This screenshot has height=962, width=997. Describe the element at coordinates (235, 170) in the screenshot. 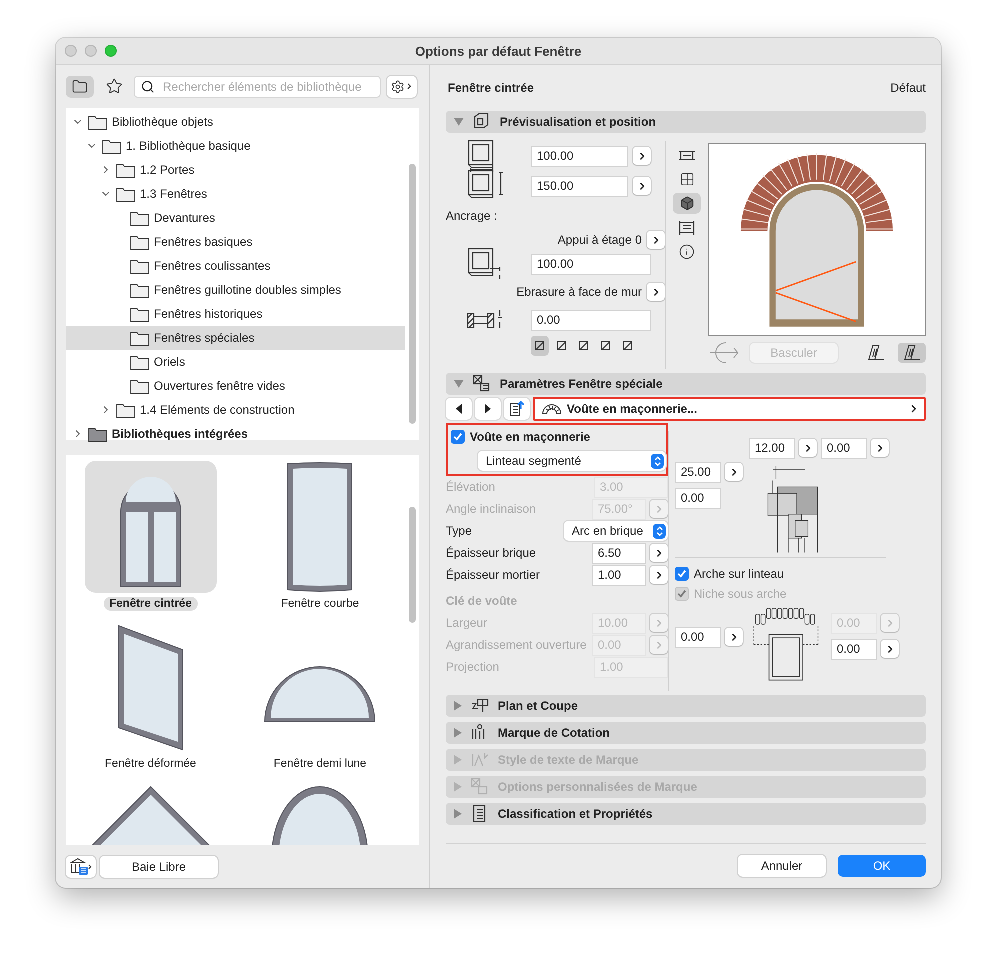

I see `tree-item: 1.2 Portes` at that location.